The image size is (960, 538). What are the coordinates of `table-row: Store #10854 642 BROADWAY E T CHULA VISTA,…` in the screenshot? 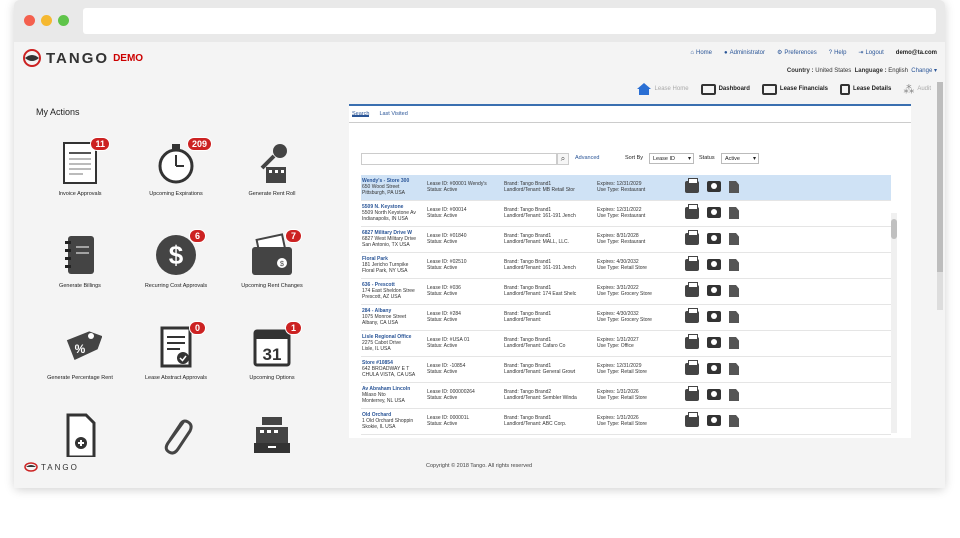 It's located at (626, 370).